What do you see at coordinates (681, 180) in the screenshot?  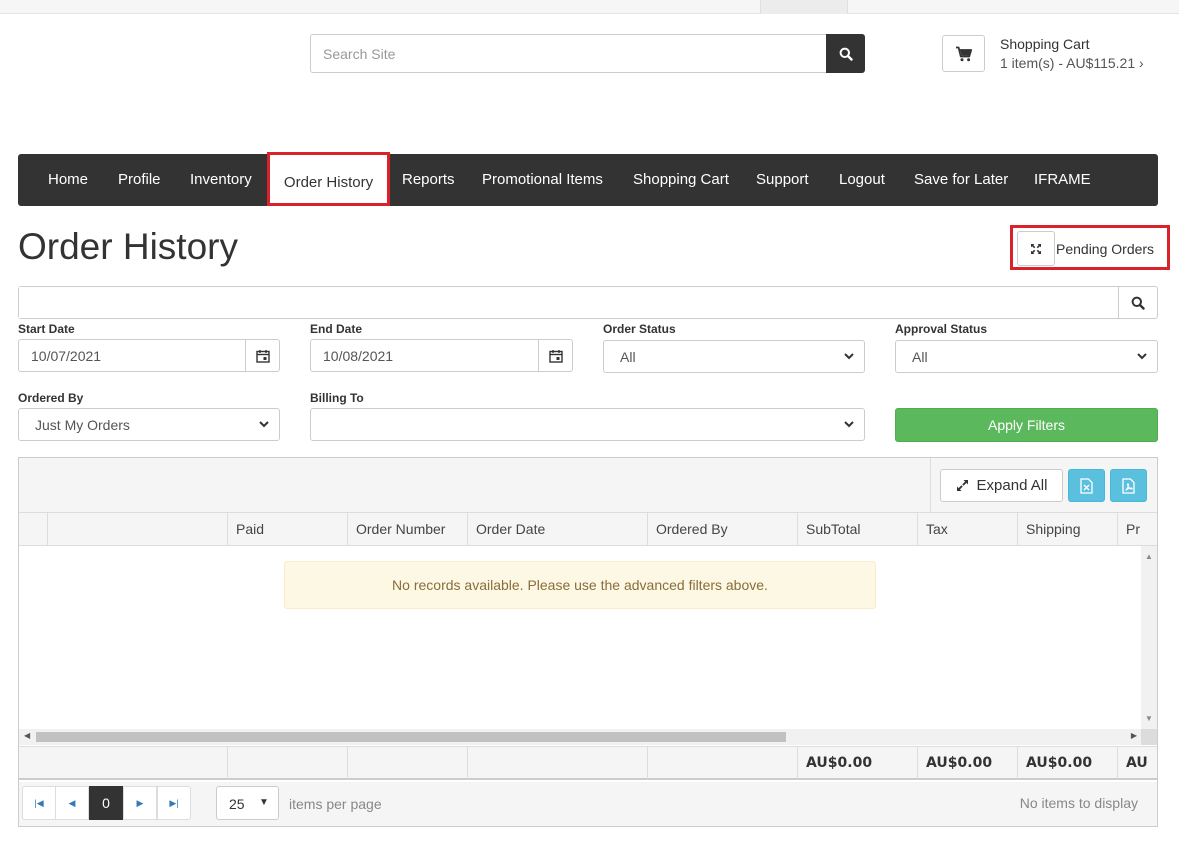 I see `nav-shopping-cart: Shopping Cart` at bounding box center [681, 180].